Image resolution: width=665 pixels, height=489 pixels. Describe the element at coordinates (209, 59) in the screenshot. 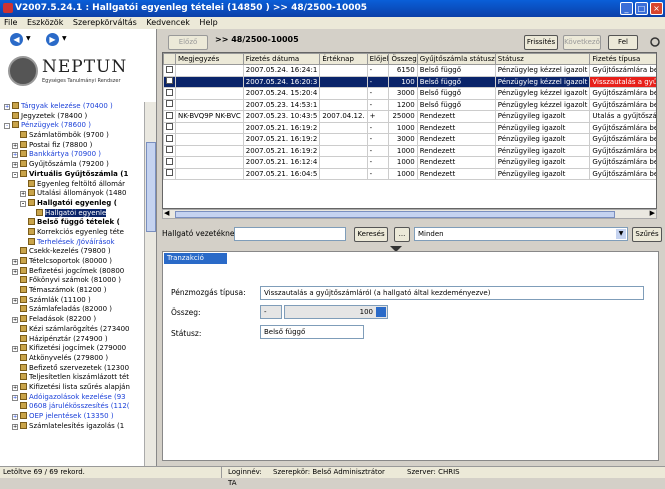

I see `column-header: Megjegyzés` at that location.